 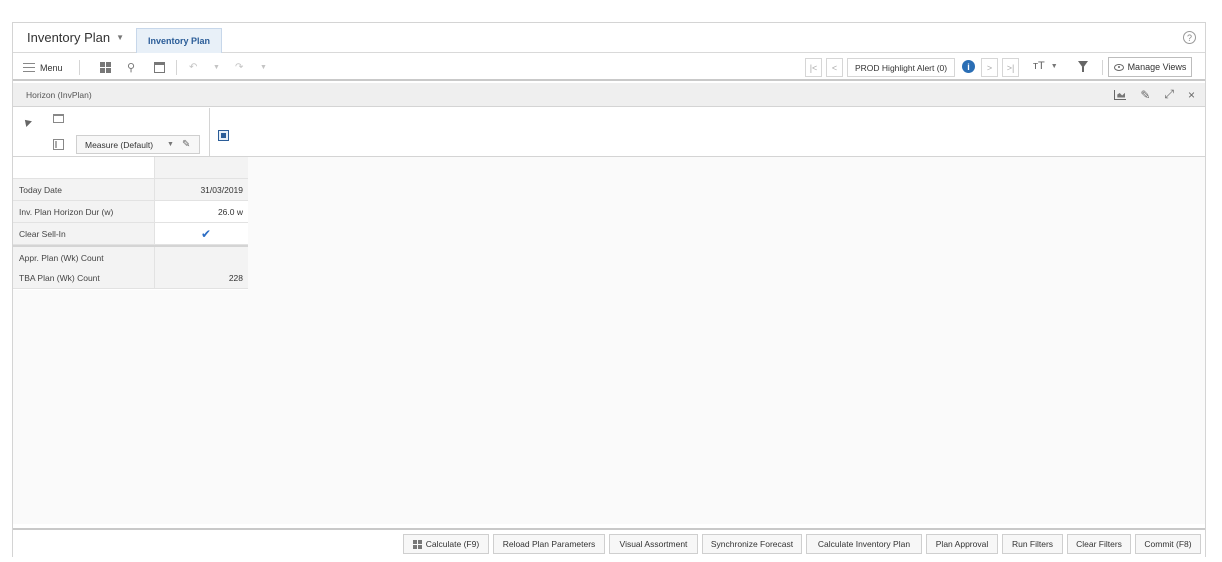 I want to click on filter-icon, so click(x=1083, y=66).